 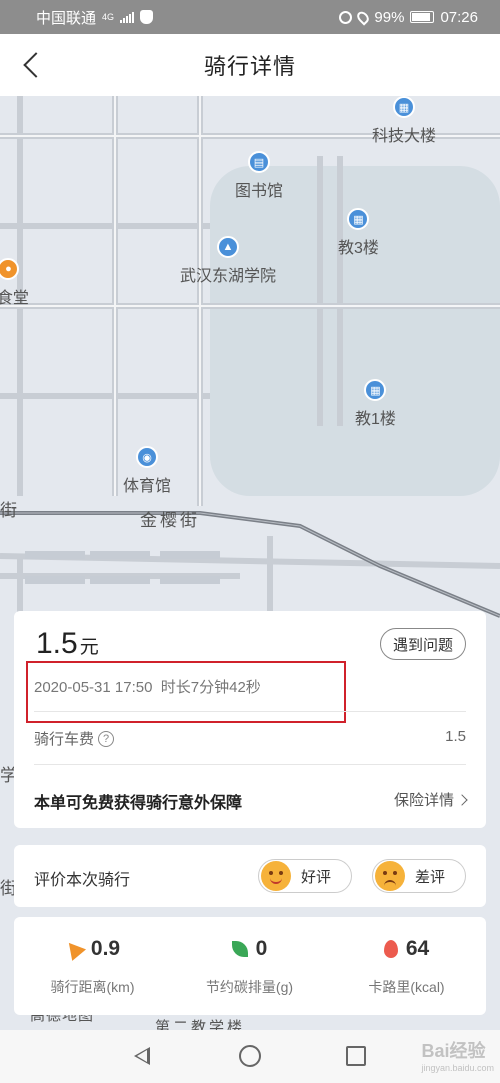 What do you see at coordinates (259, 191) in the screenshot?
I see `poi-label: 图书馆` at bounding box center [259, 191].